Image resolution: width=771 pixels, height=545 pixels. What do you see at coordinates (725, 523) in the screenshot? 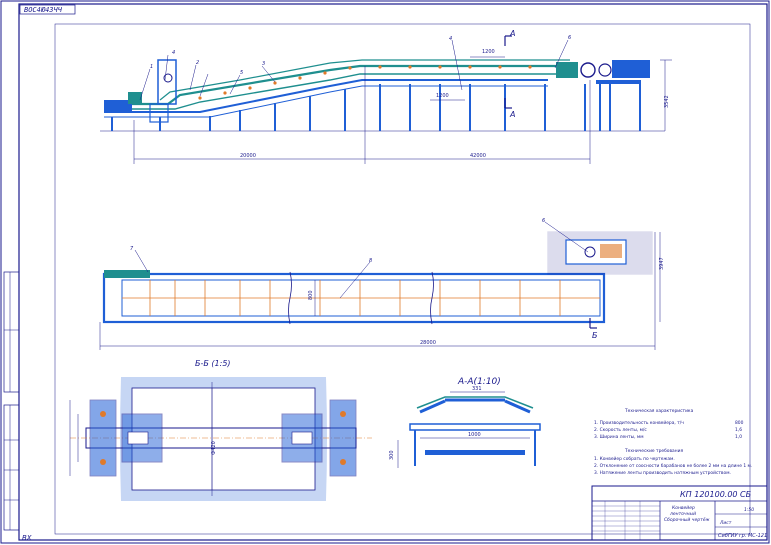
I see `sheet-label: Лист` at bounding box center [725, 523].